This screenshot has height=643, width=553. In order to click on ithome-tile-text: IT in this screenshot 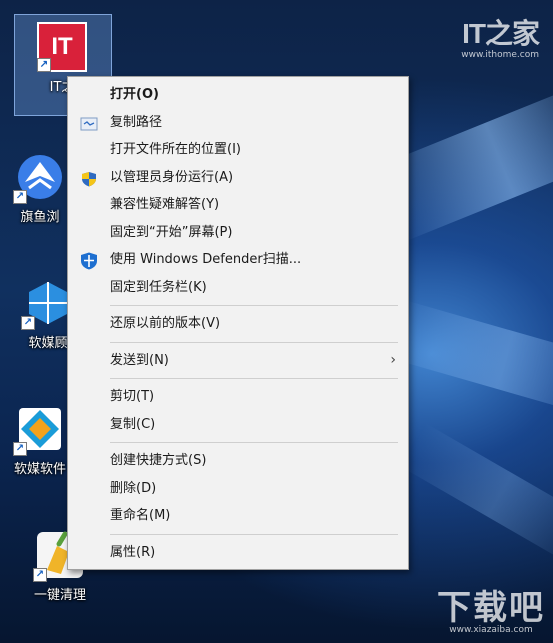, I will do `click(62, 46)`.